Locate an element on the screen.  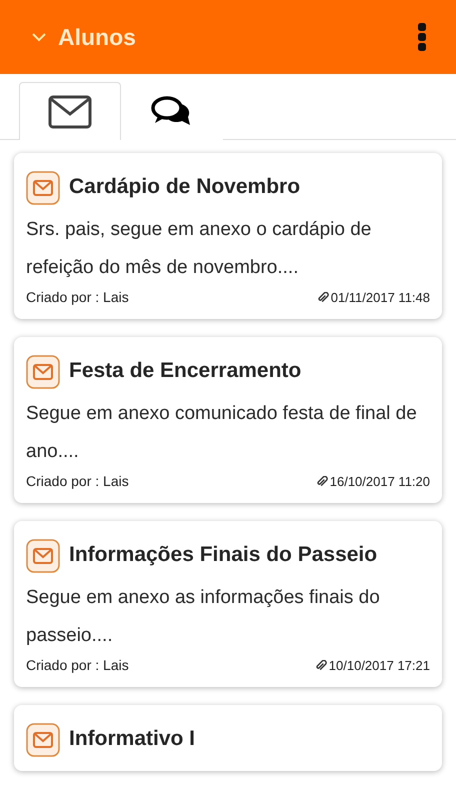
message-date: 16/10/2017 11:20 is located at coordinates (380, 481).